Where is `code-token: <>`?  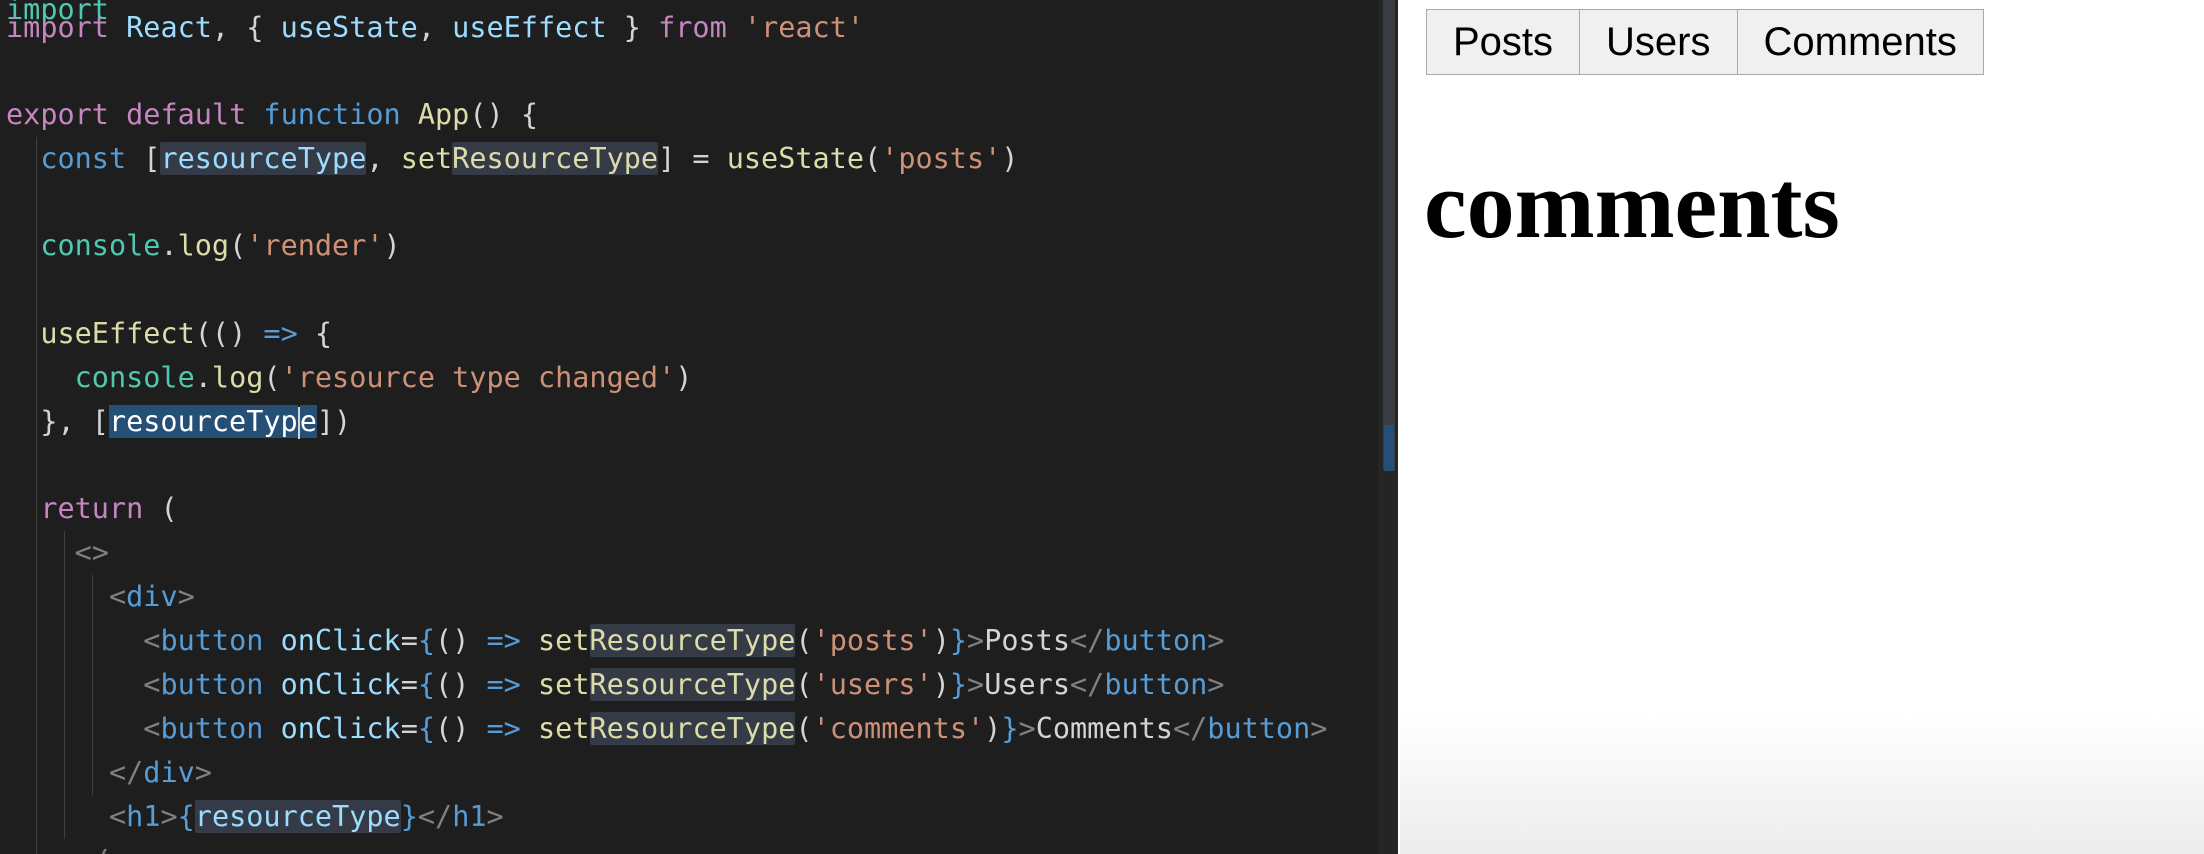
code-token: <> is located at coordinates (91, 552).